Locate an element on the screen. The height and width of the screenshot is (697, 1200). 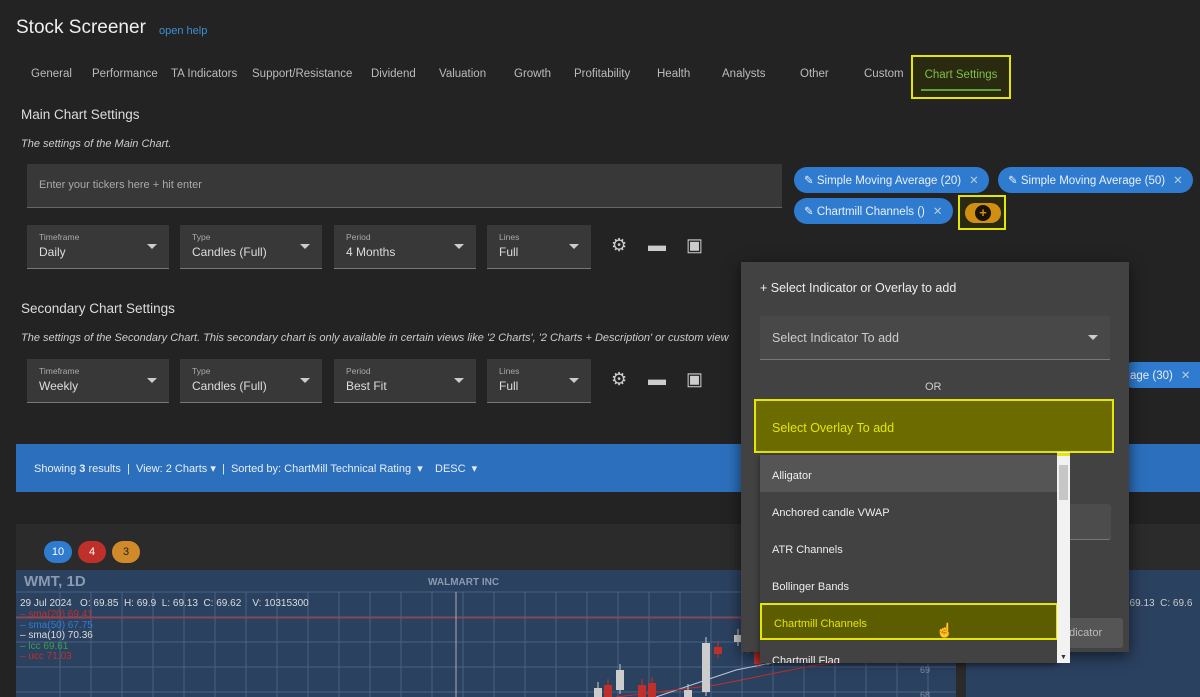
option-item: Chartmill Flag is located at coordinates (909, 651).